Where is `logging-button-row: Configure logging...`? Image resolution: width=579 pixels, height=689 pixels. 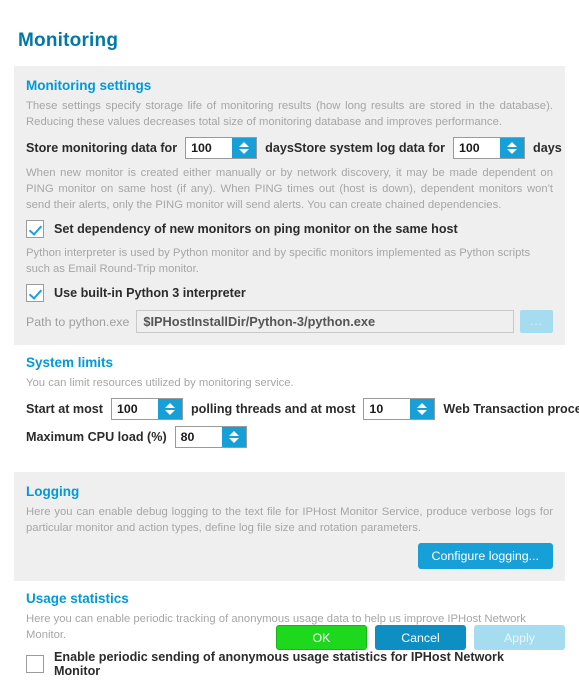
logging-button-row: Configure logging... is located at coordinates (289, 556).